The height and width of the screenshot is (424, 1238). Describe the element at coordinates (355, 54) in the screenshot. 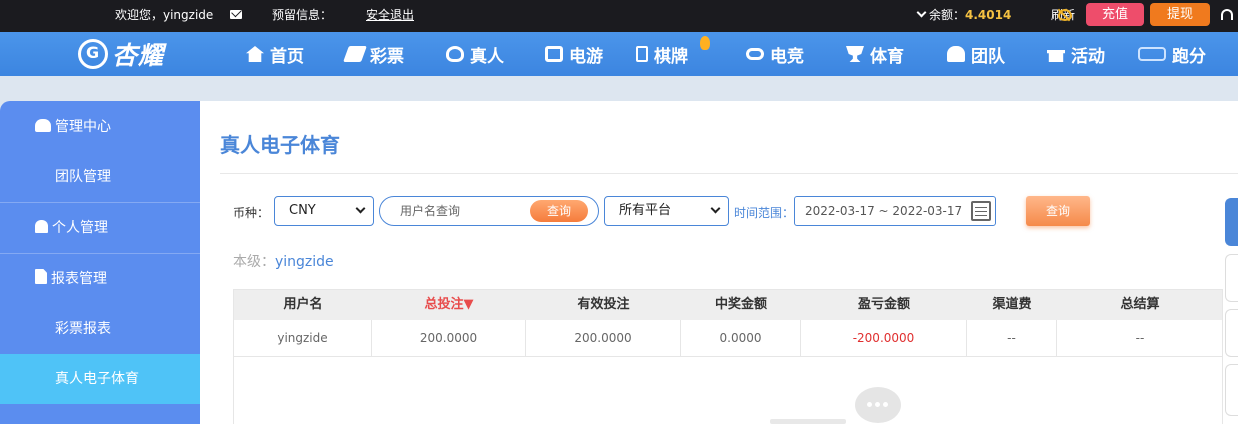

I see `lottery-icon` at that location.